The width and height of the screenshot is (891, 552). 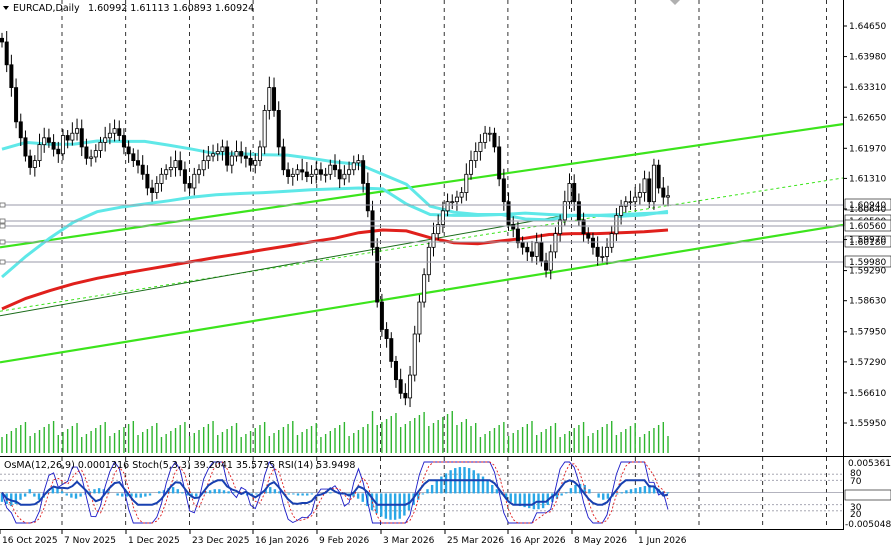 I want to click on price-tick-label: 1.58630, so click(x=867, y=302).